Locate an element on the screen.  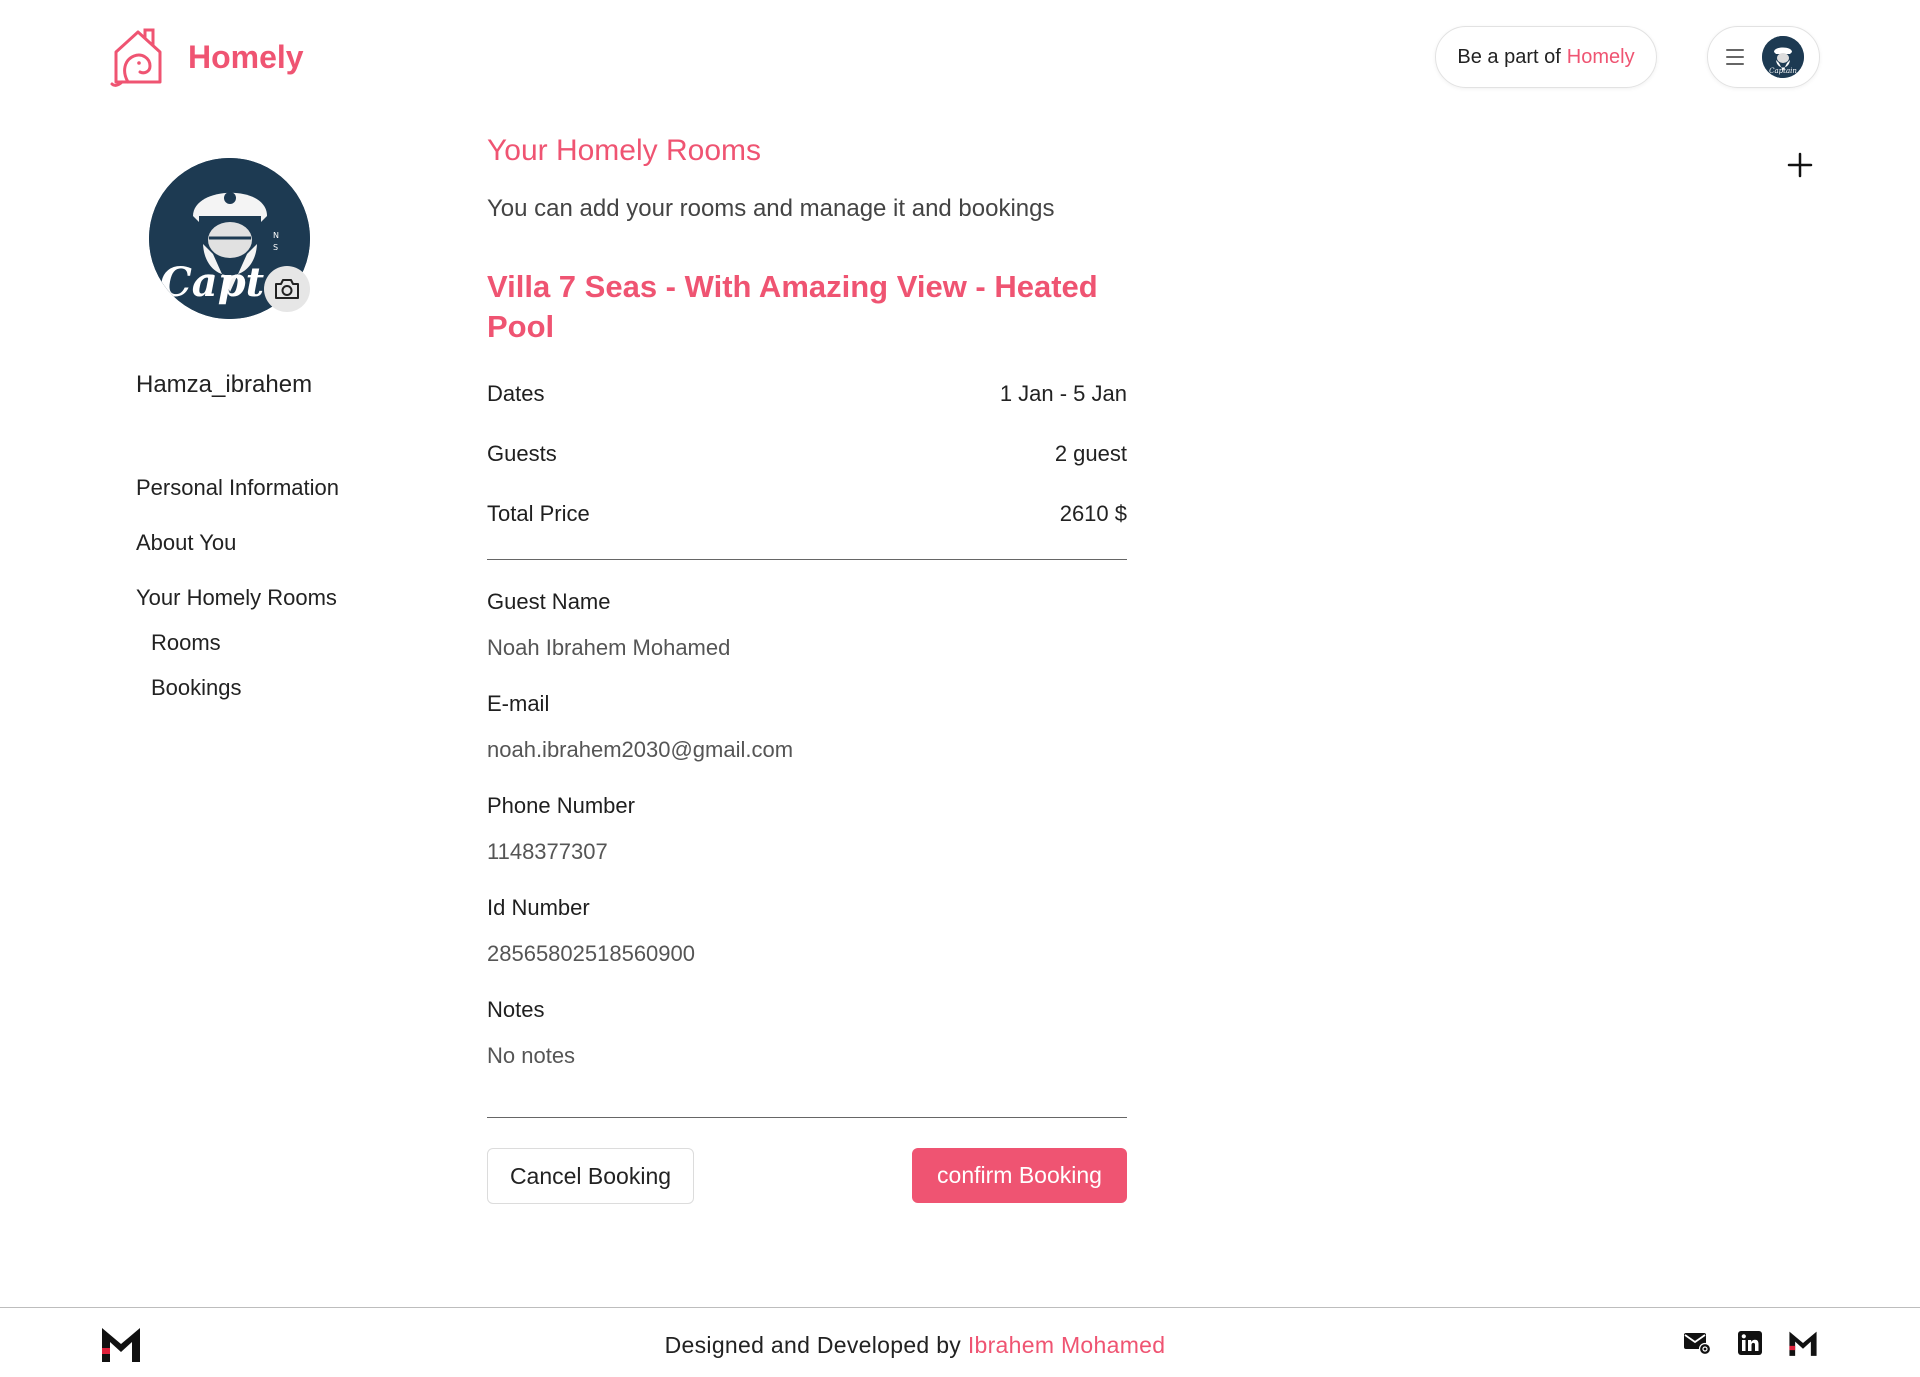
guests-value: 2 guest is located at coordinates (1090, 453).